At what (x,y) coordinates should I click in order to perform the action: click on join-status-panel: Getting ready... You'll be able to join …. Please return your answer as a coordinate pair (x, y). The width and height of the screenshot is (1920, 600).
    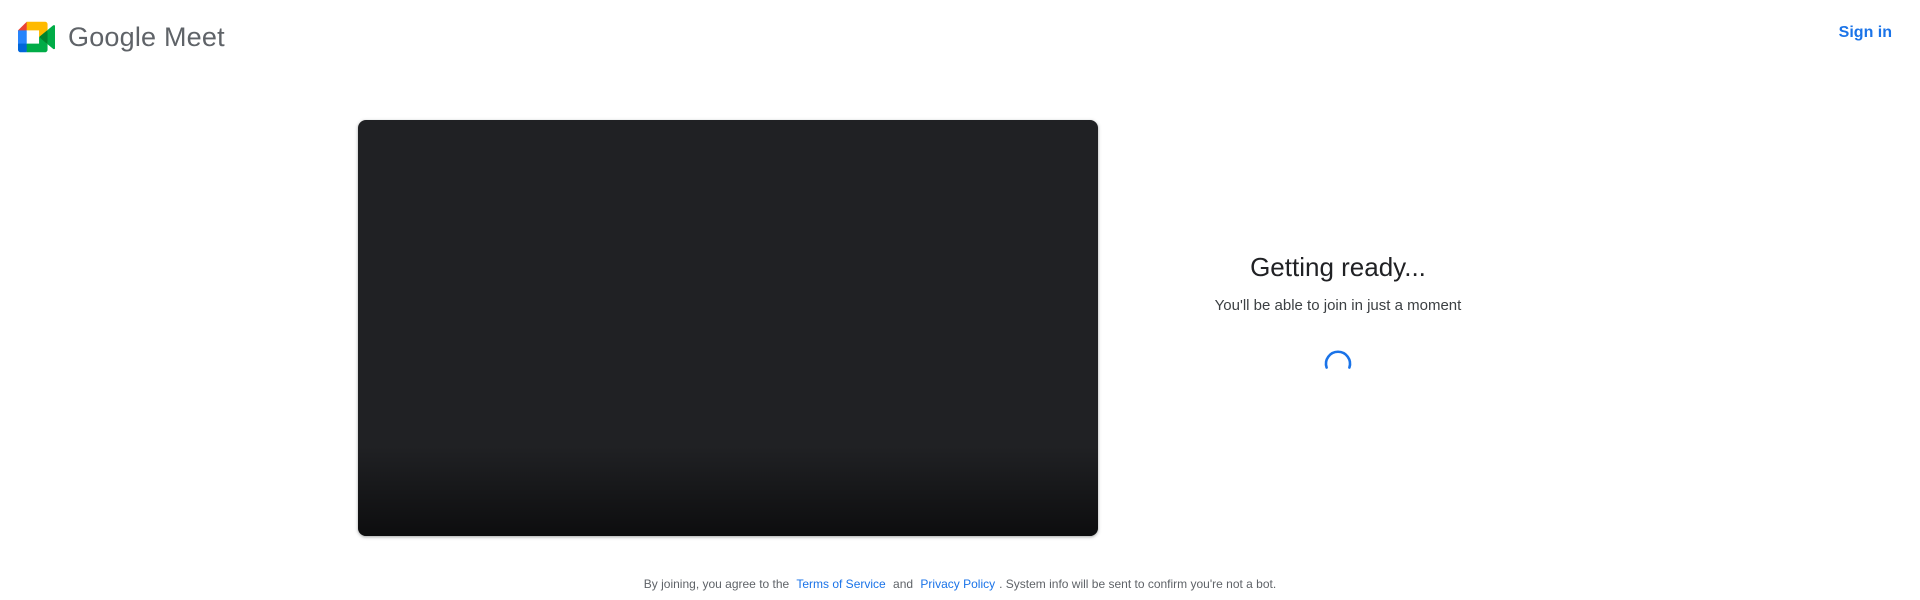
    Looking at the image, I should click on (1338, 283).